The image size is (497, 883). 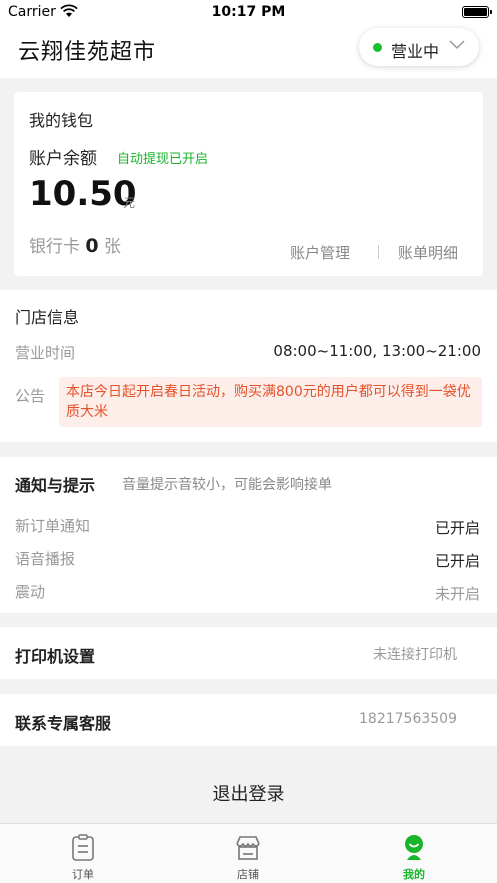 I want to click on chevron-down-icon, so click(x=457, y=45).